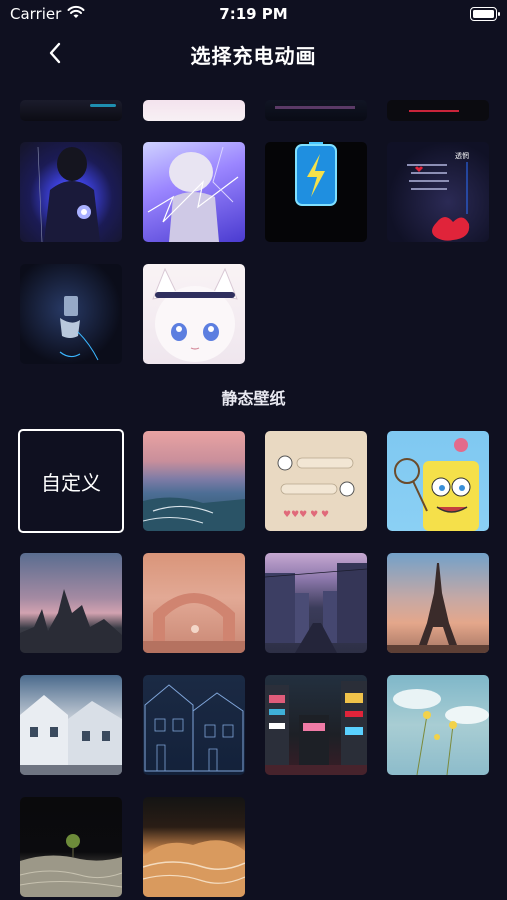 The width and height of the screenshot is (507, 900). I want to click on wallpaper-thumb-snowy-houses, so click(71, 725).